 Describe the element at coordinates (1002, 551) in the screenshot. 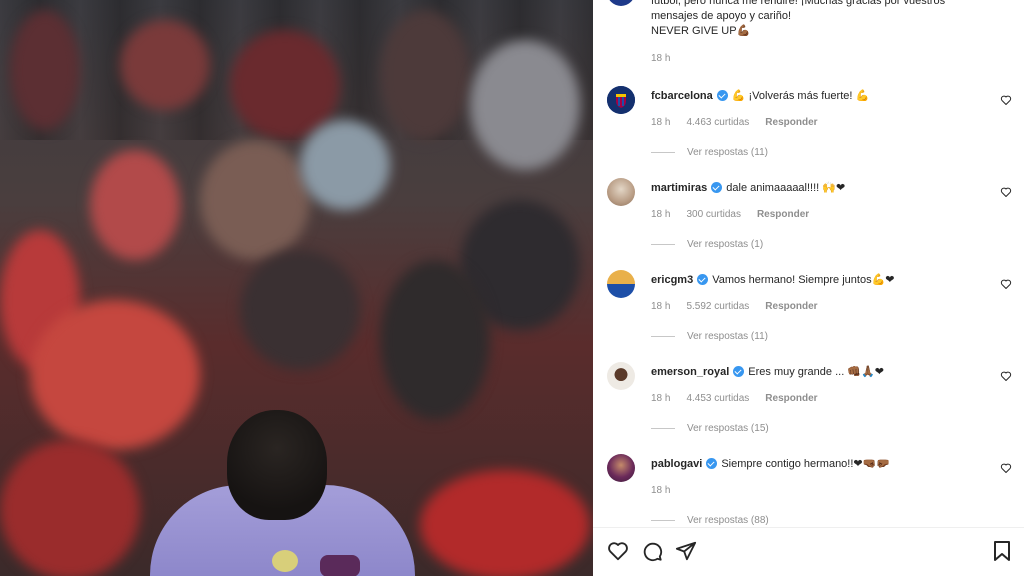

I see `bookmark-icon` at that location.